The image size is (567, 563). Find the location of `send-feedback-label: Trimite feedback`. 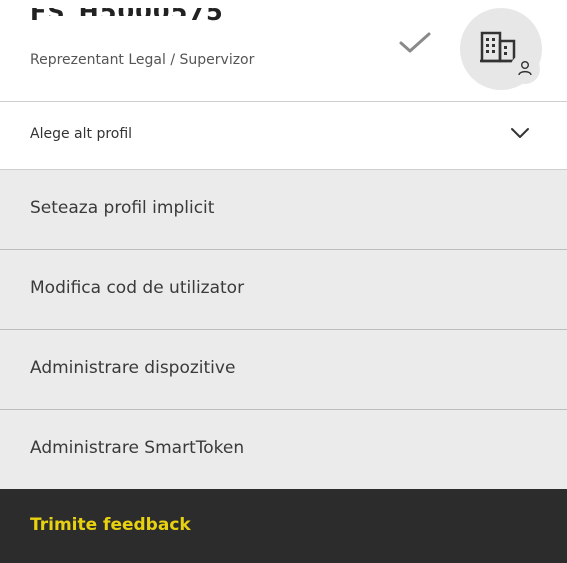

send-feedback-label: Trimite feedback is located at coordinates (110, 525).